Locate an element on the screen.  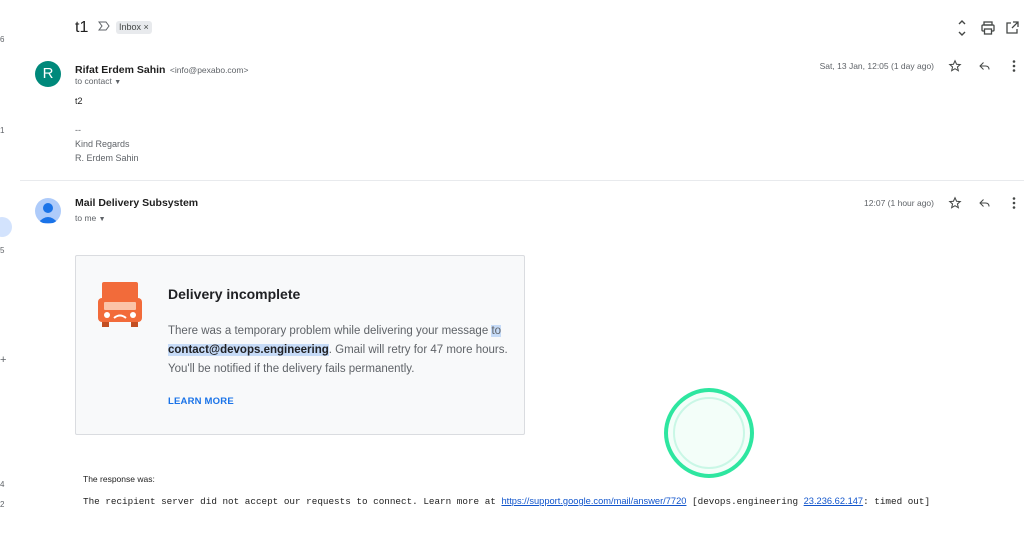
person-icon is located at coordinates (48, 213).